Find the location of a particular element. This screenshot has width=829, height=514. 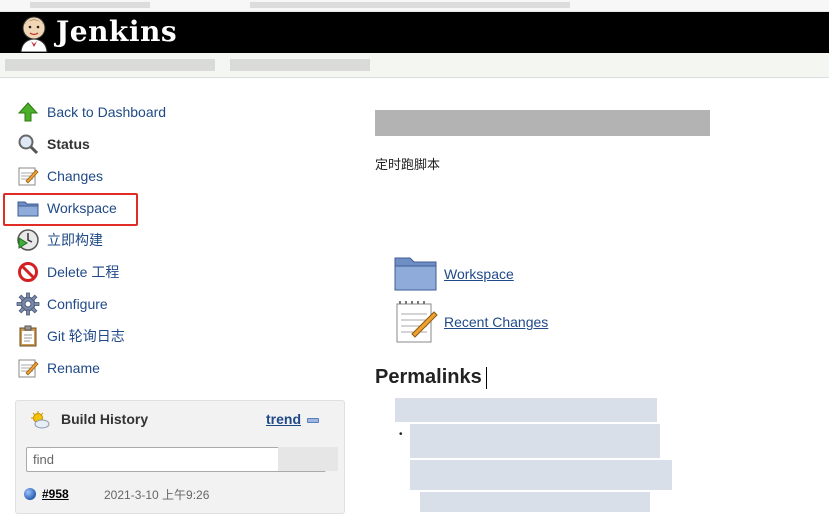

magnifier-icon is located at coordinates (28, 144).